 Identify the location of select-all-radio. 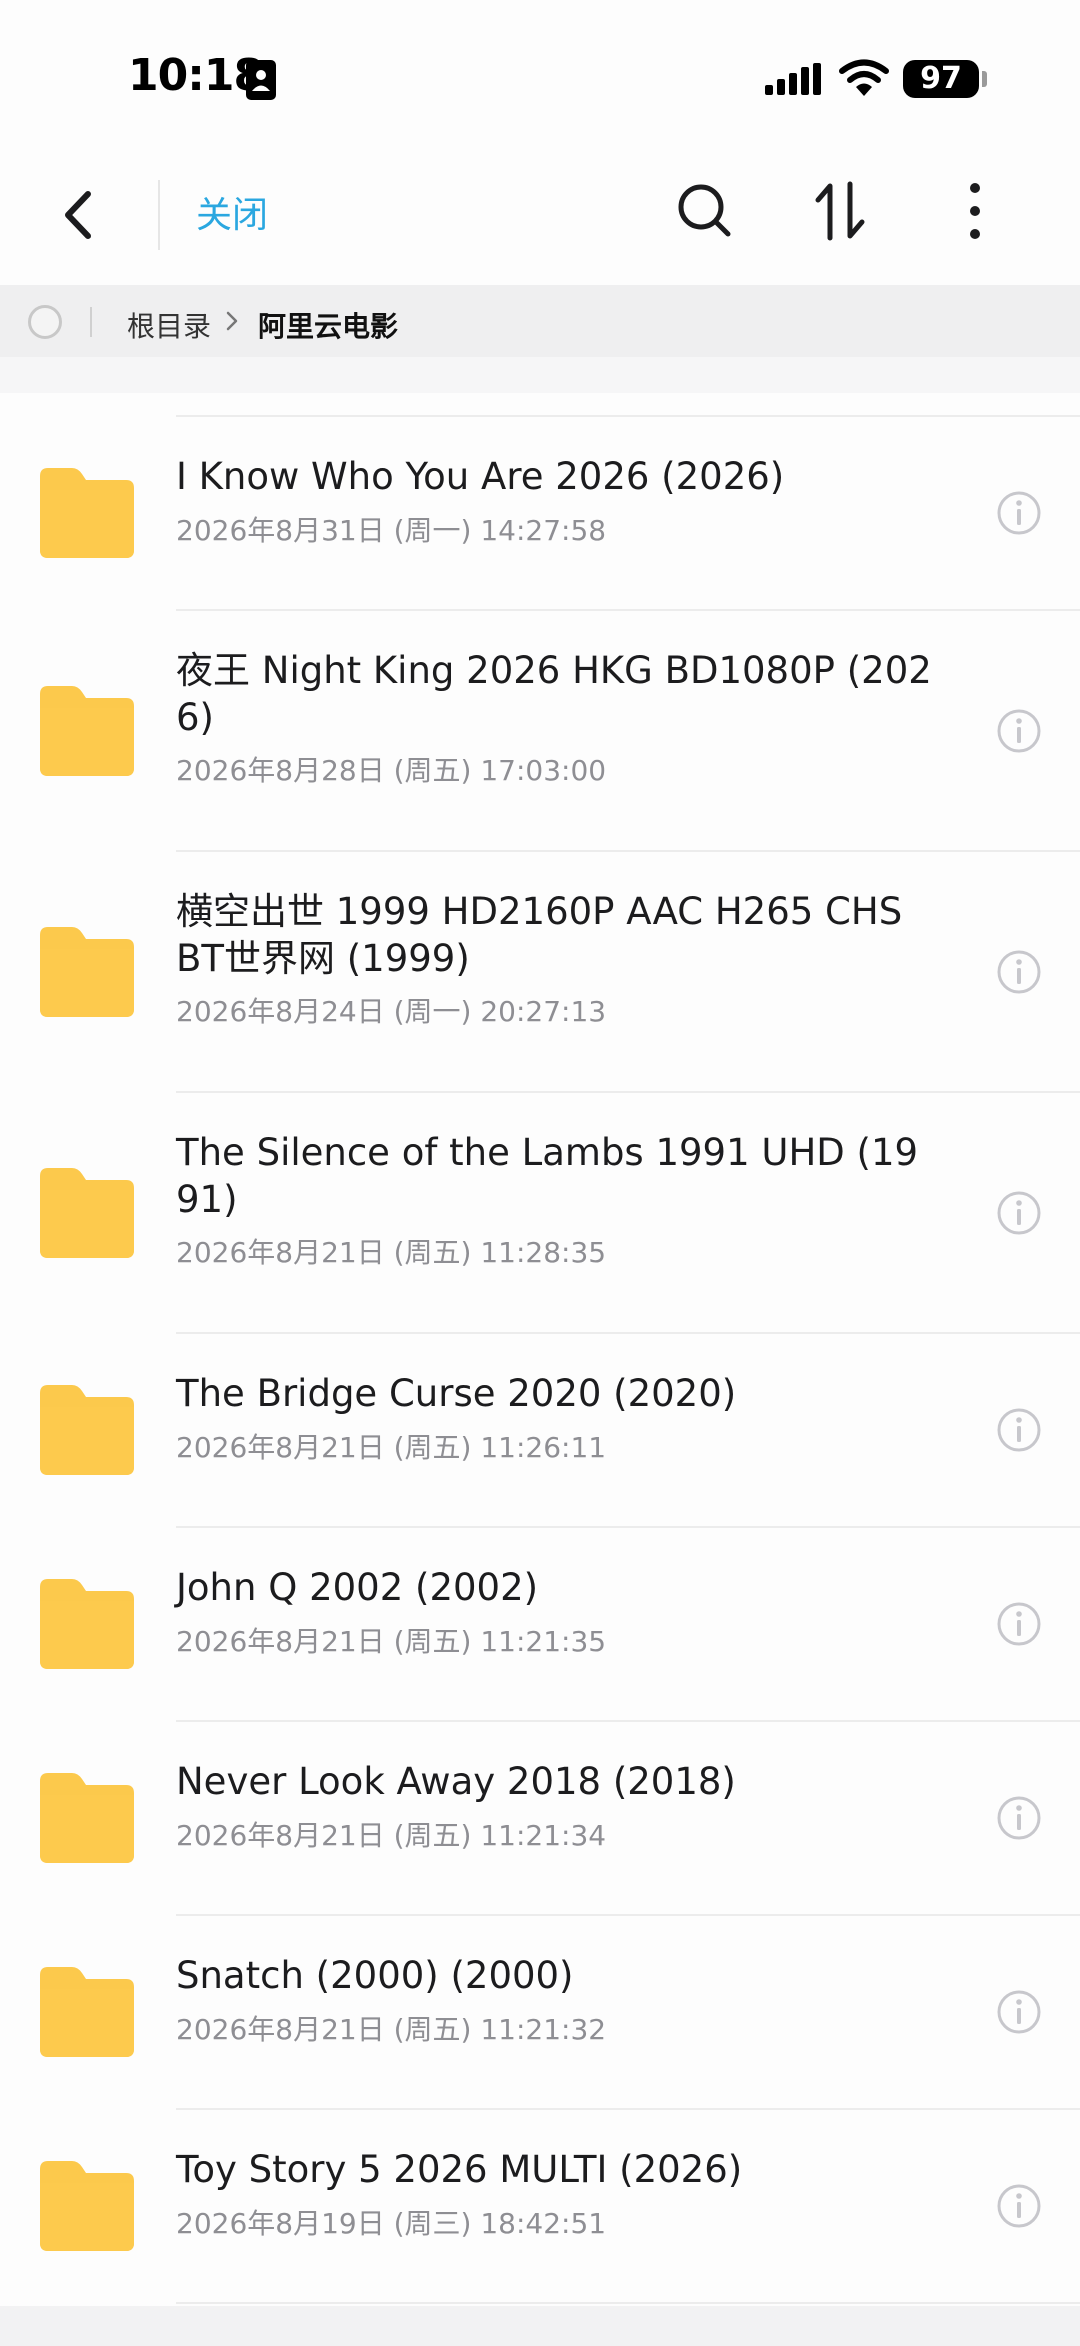
(45, 322).